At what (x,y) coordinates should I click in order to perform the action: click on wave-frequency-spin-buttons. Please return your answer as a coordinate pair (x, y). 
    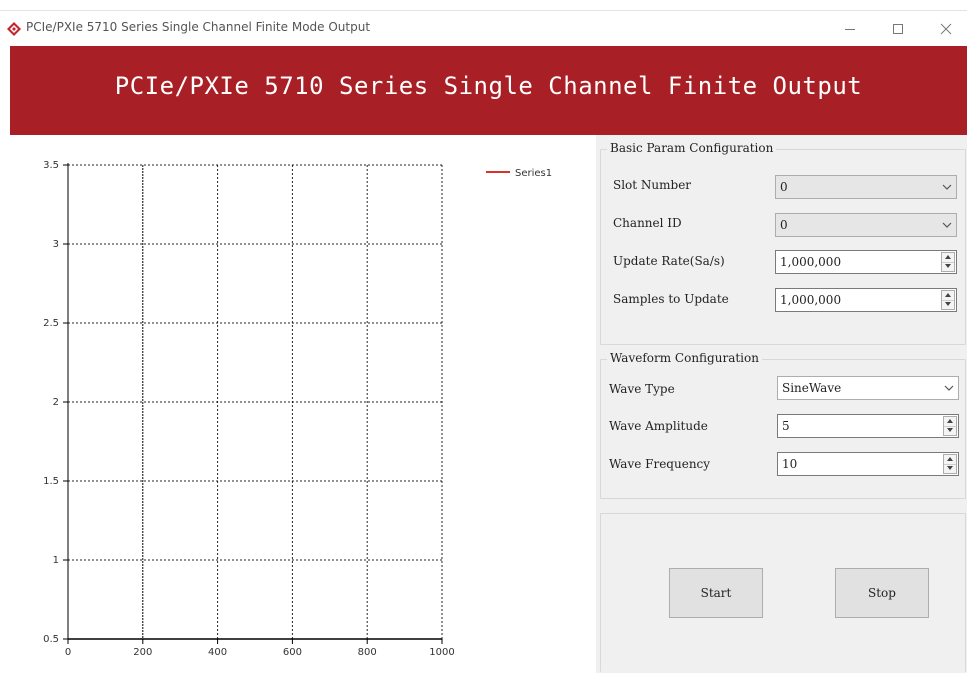
    Looking at the image, I should click on (950, 464).